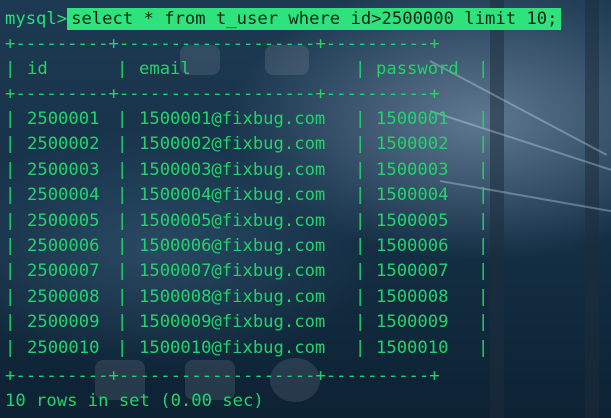 This screenshot has height=418, width=611. Describe the element at coordinates (412, 322) in the screenshot. I see `password-cell: 1500009` at that location.